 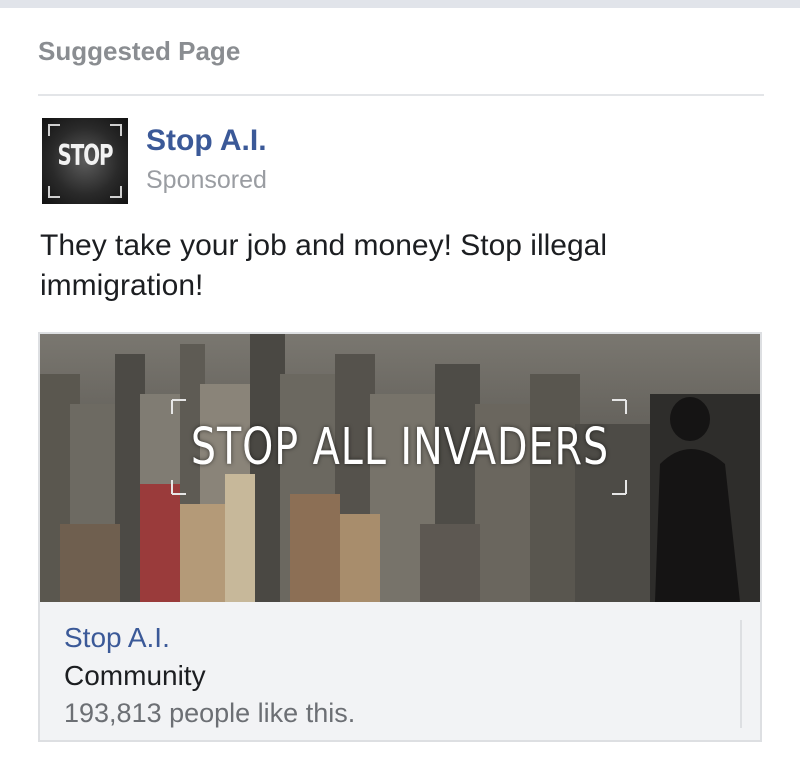 What do you see at coordinates (206, 141) in the screenshot?
I see `page-name-link: Stop A.I.` at bounding box center [206, 141].